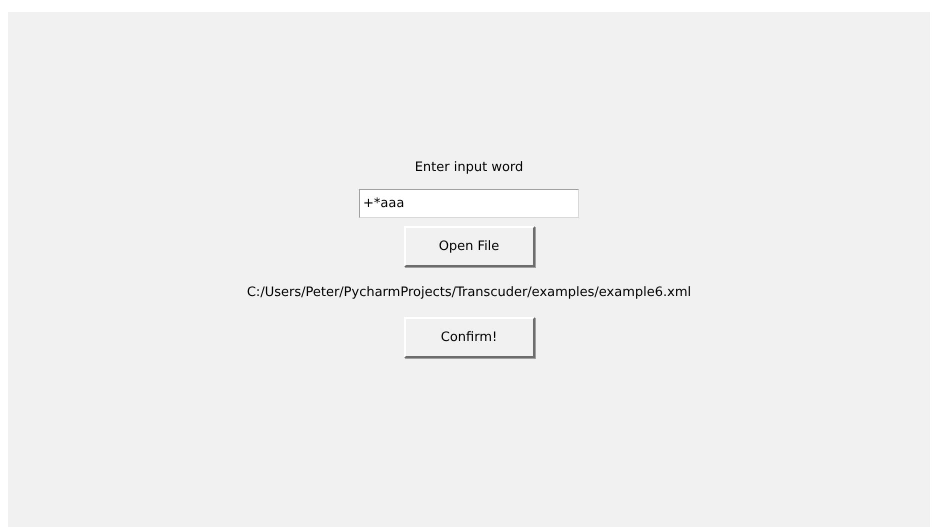 The image size is (938, 527). What do you see at coordinates (469, 168) in the screenshot?
I see `prompt-label: Enter input word` at bounding box center [469, 168].